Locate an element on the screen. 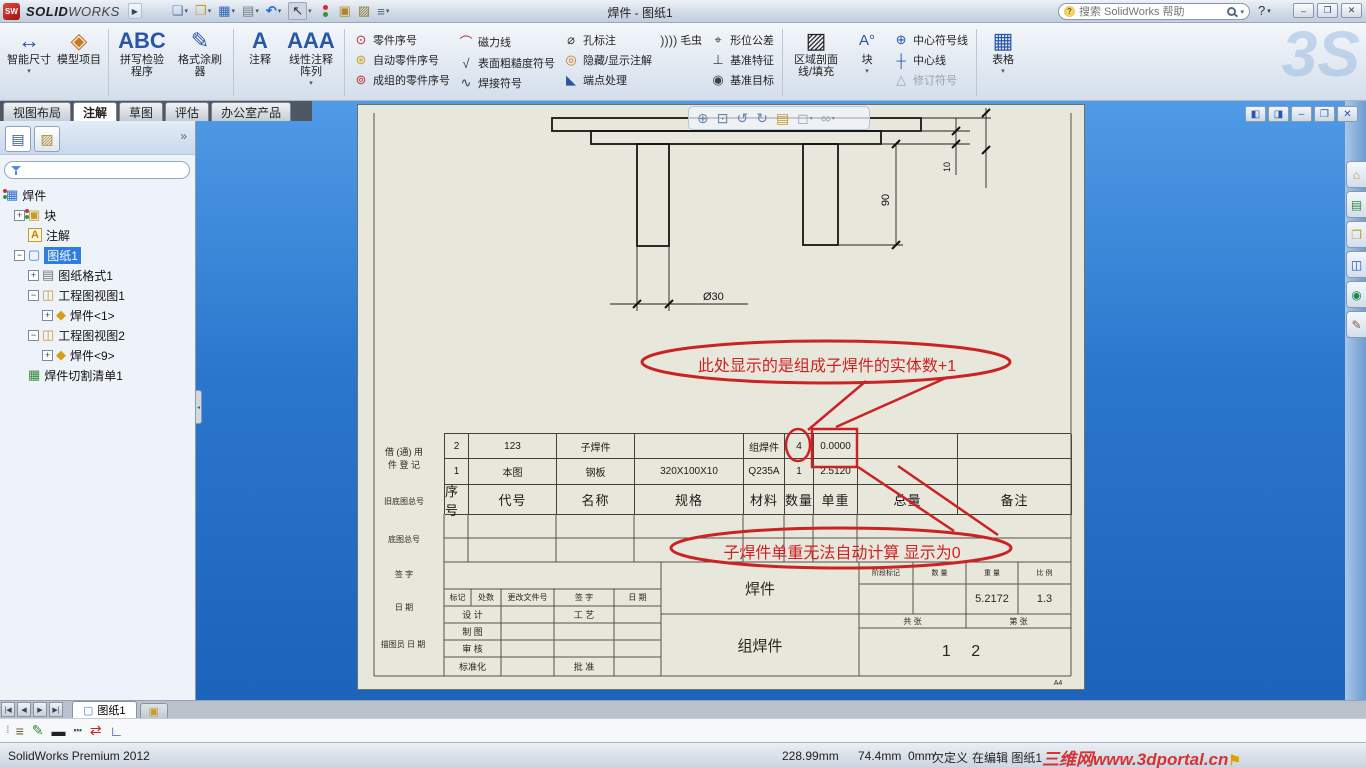 This screenshot has height=768, width=1366. bom-cell: 钢板 is located at coordinates (596, 472).